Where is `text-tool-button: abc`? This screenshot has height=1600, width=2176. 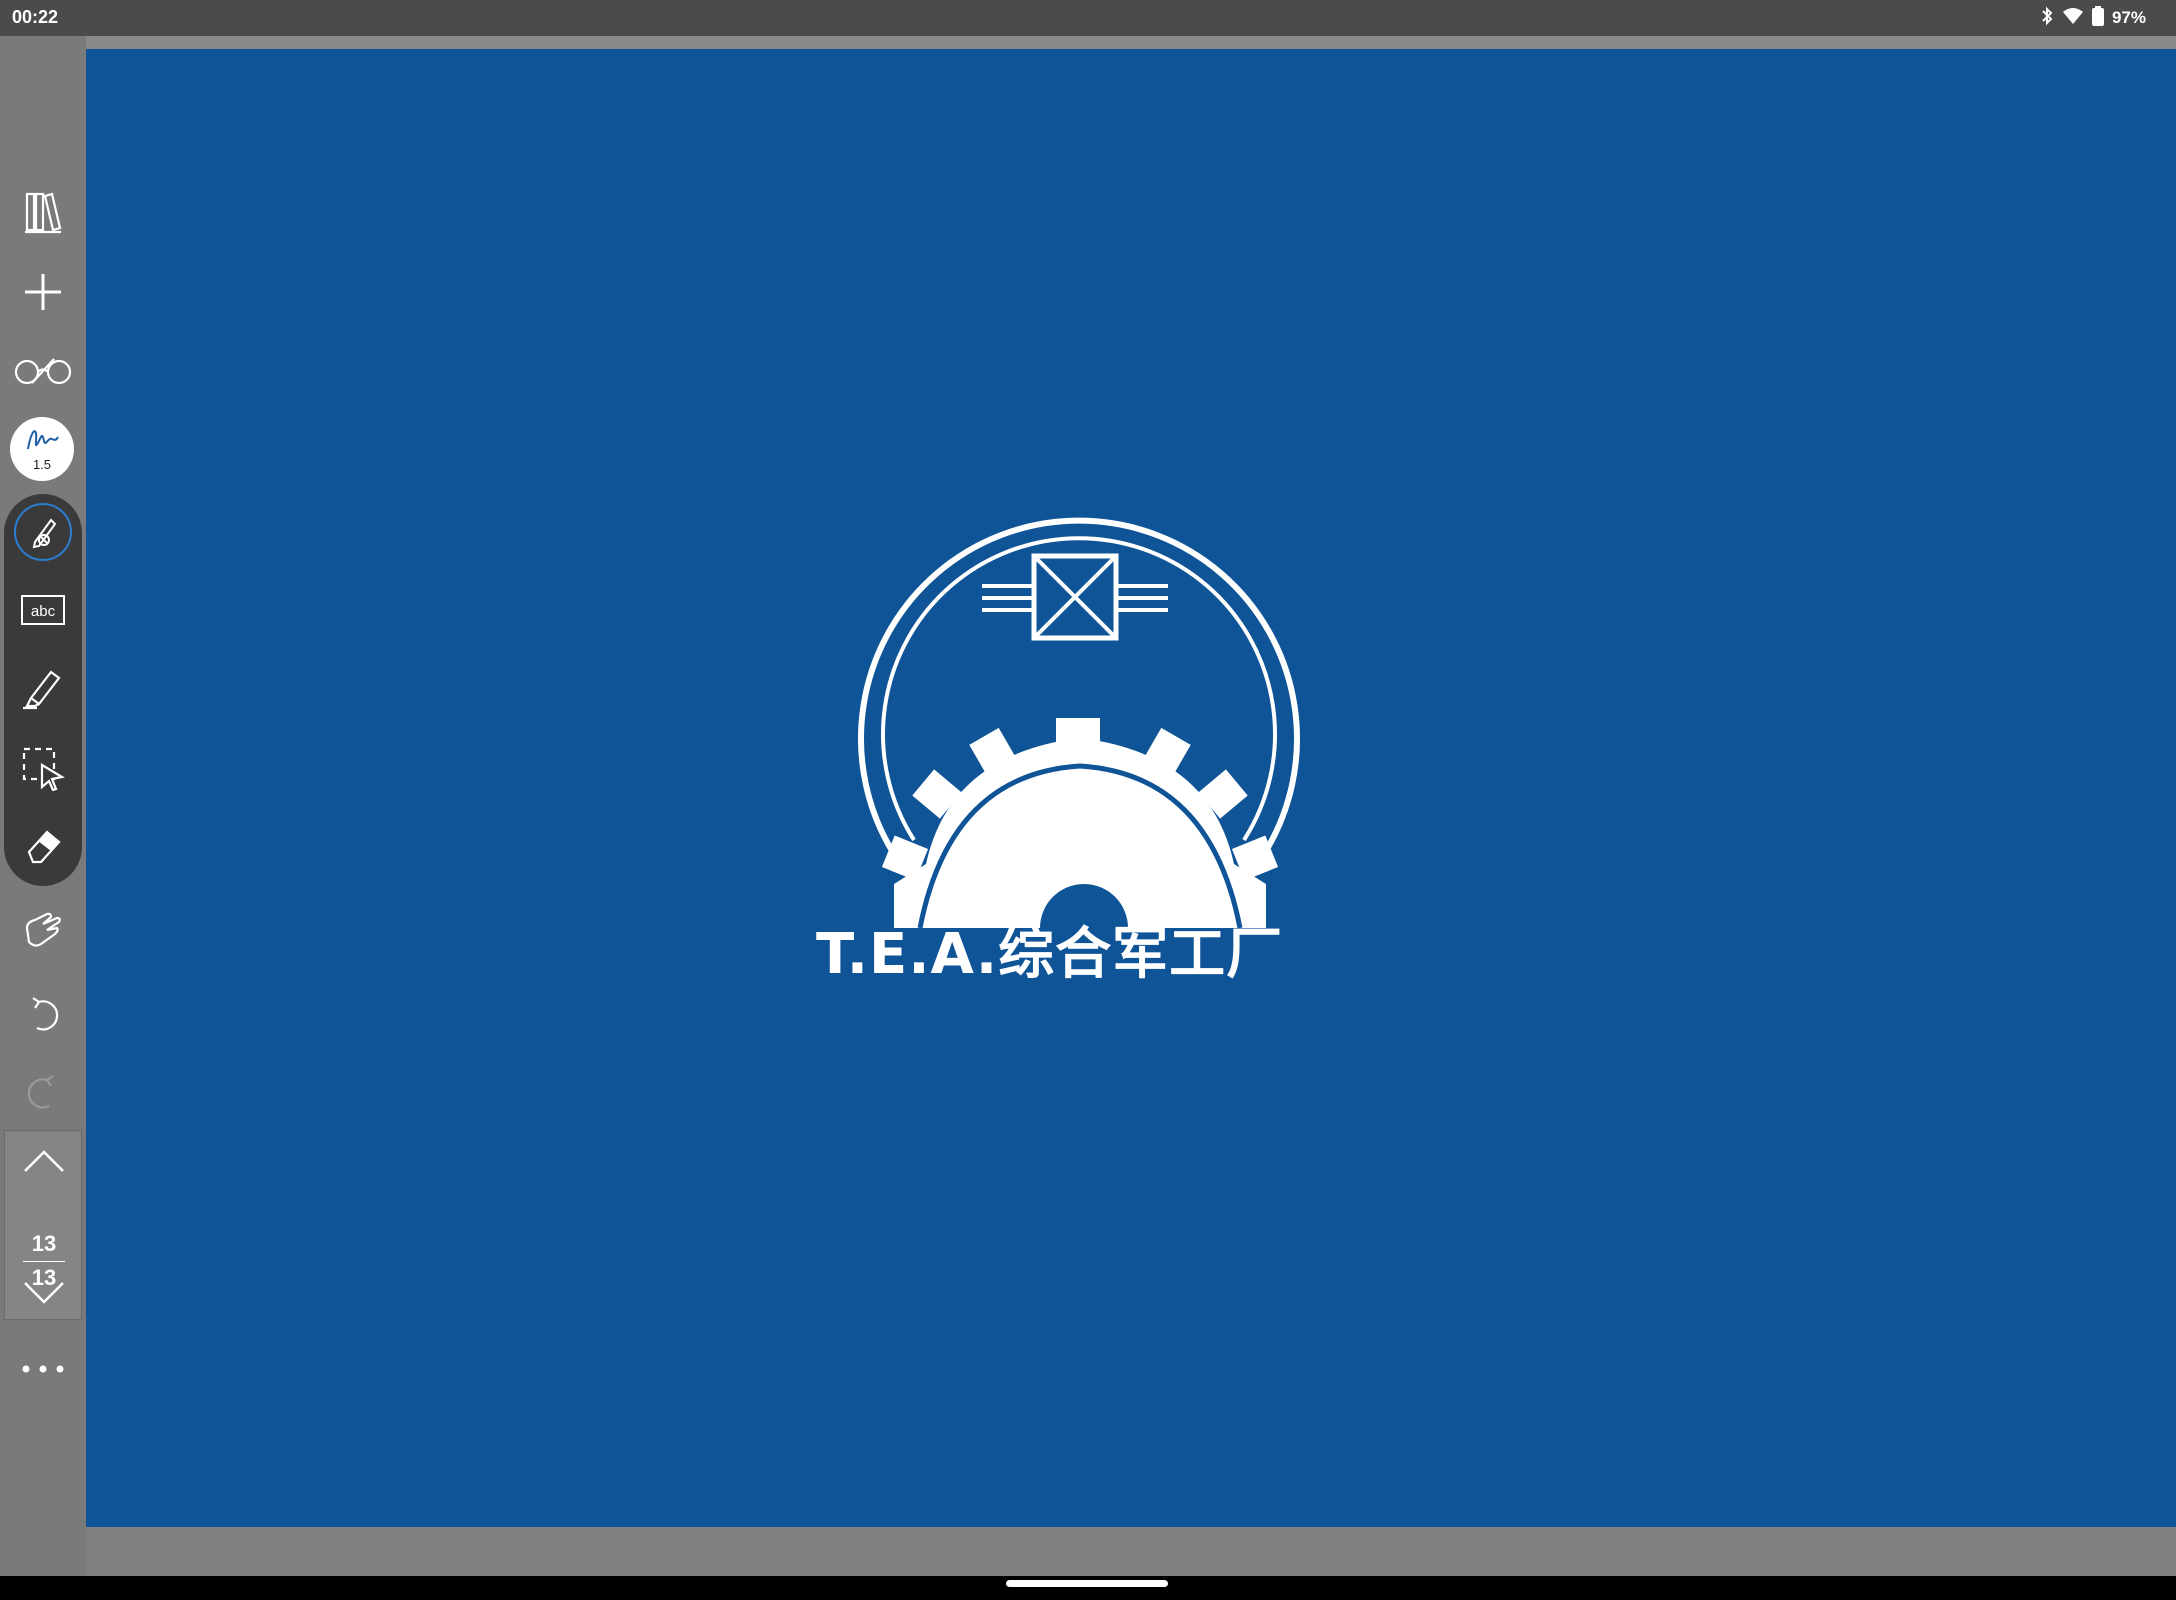 text-tool-button: abc is located at coordinates (43, 610).